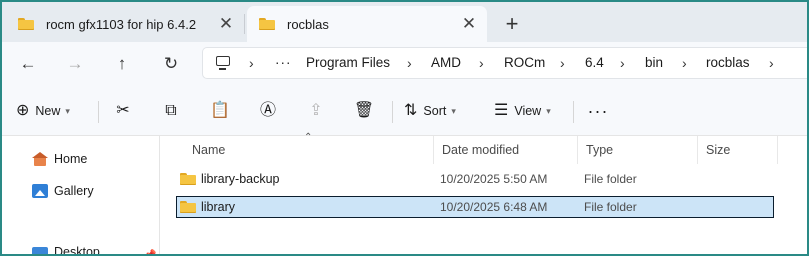  I want to click on file-name-cell: library-backup, so click(230, 179).